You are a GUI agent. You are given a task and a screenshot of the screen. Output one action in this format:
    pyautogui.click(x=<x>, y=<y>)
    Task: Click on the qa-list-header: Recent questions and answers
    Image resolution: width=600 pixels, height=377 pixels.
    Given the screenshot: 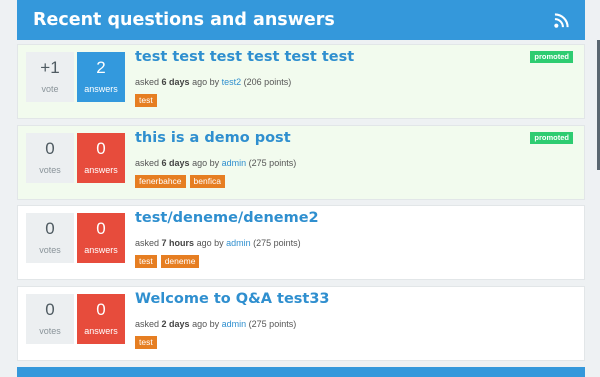 What is the action you would take?
    pyautogui.click(x=301, y=20)
    